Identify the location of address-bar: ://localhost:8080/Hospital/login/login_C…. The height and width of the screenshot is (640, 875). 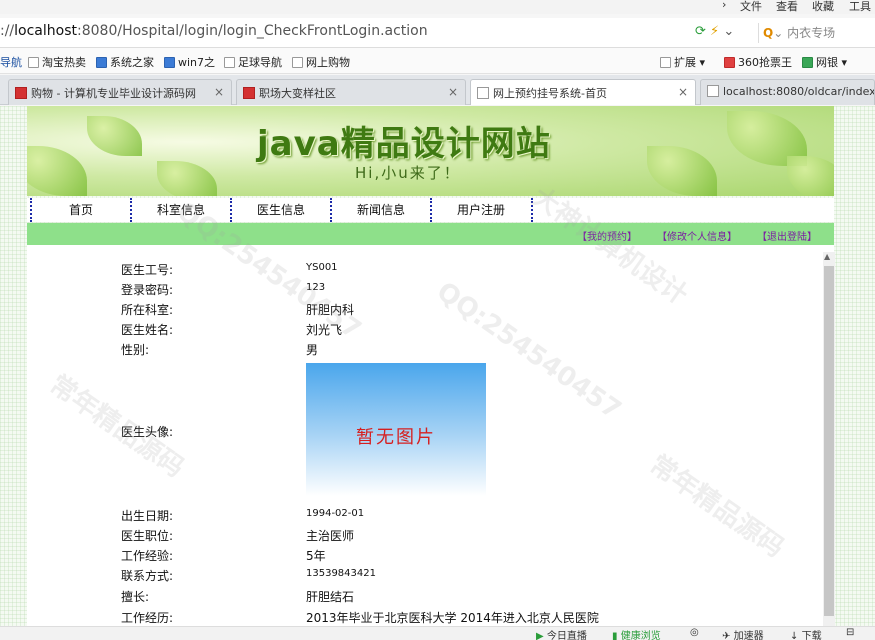
(437, 33).